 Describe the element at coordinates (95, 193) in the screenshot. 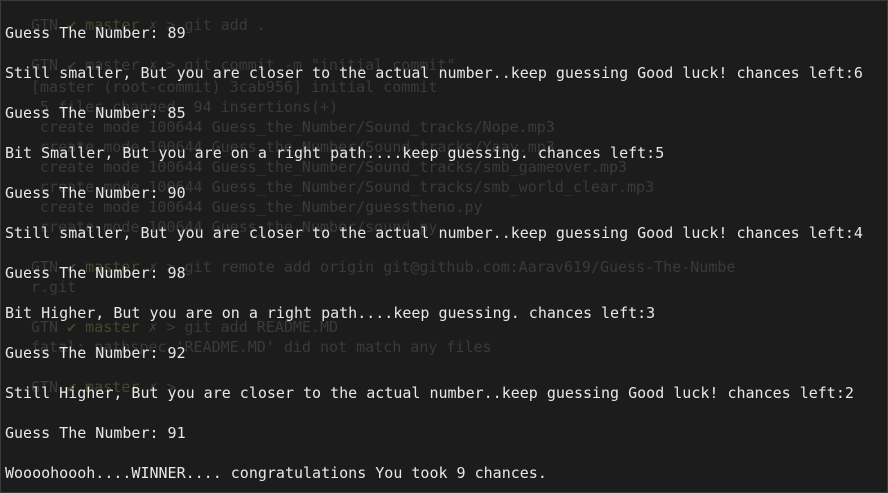

I see `guess-prompt-line: Guess The Number: 90` at that location.